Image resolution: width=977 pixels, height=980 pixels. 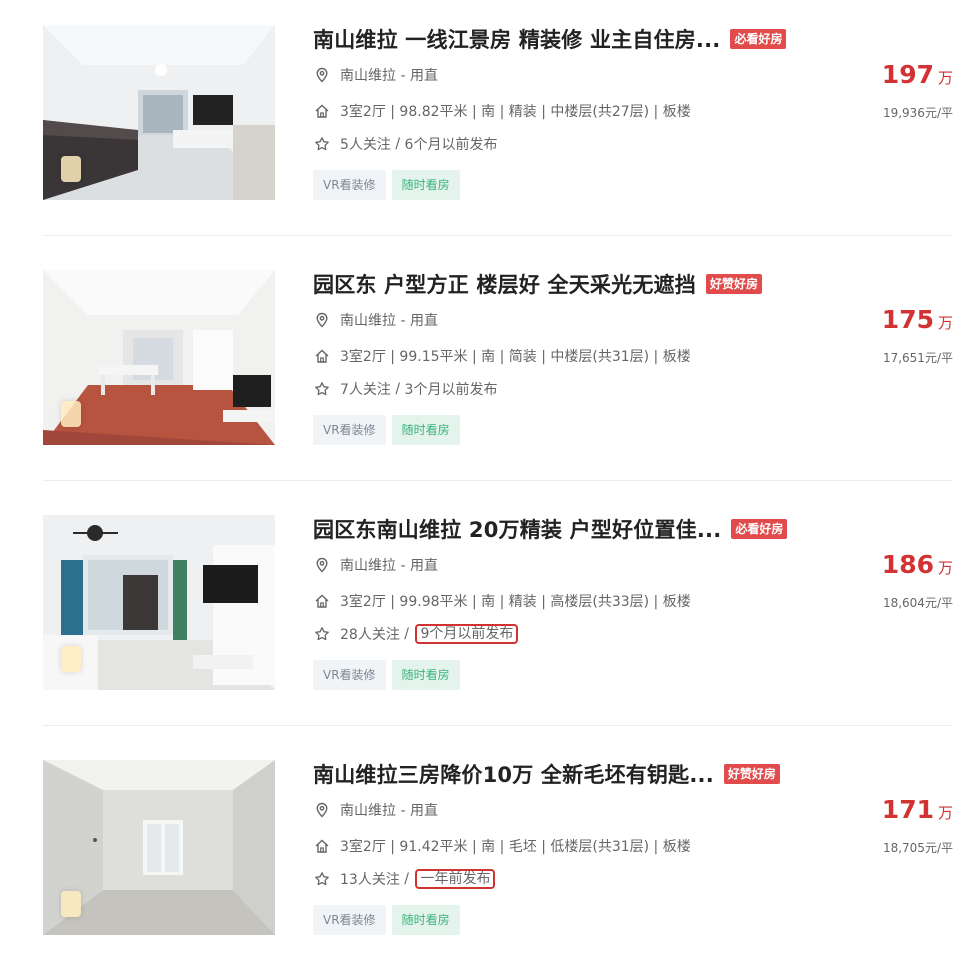 I want to click on total-price: 175 万, so click(x=917, y=319).